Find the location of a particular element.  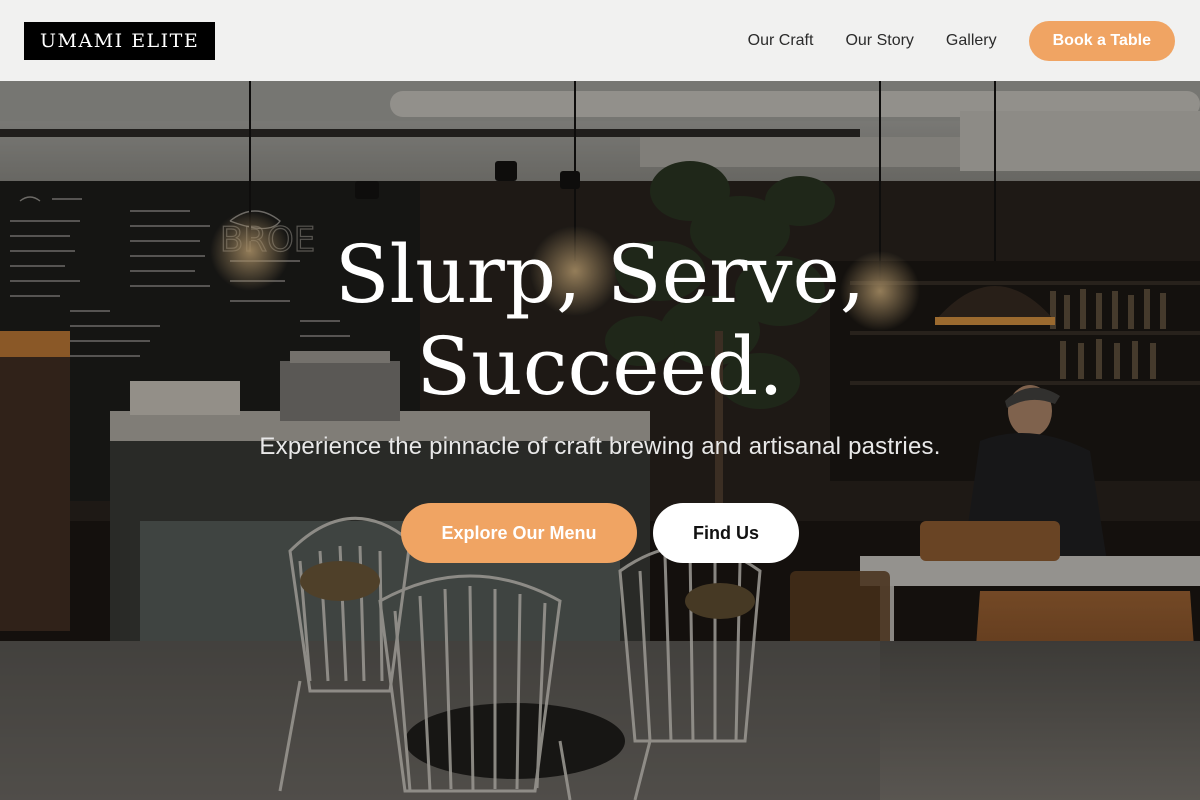

hero-actions: Explore Our Menu Find Us is located at coordinates (600, 533).